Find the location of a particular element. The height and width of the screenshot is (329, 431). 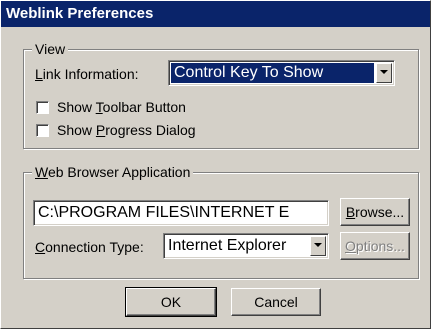

show-progress-dialog-label: Show Progress Dialog is located at coordinates (126, 130).